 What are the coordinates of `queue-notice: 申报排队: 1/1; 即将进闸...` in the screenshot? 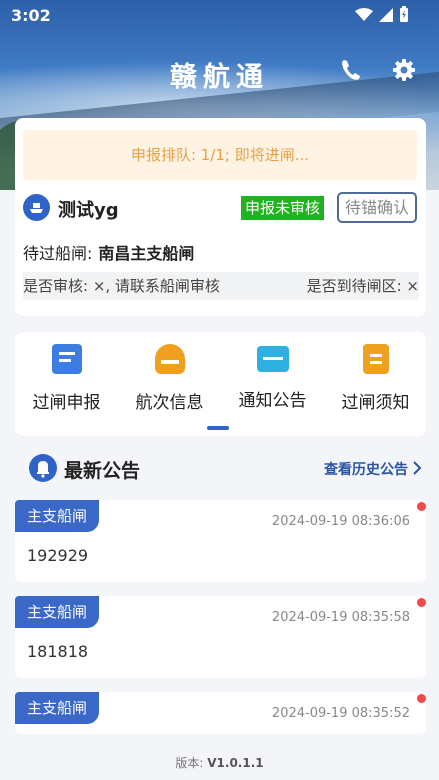 It's located at (220, 155).